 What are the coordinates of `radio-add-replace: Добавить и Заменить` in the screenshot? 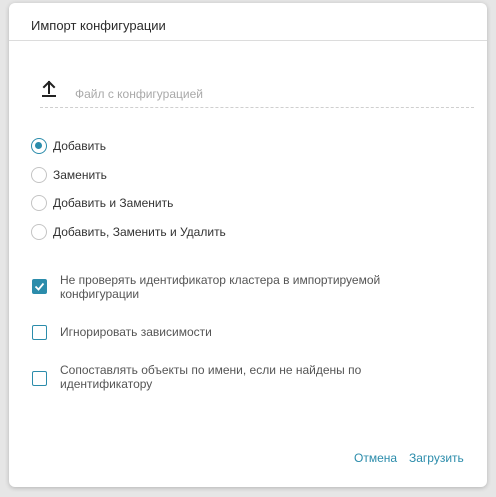 It's located at (102, 203).